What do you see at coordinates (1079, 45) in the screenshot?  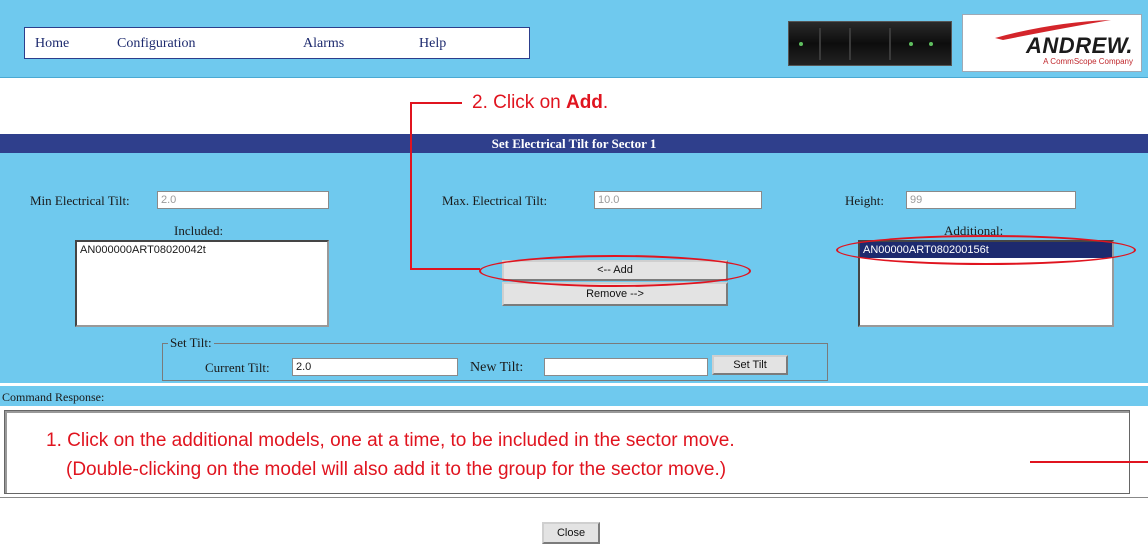 I see `logo-brand: ANDREW.` at bounding box center [1079, 45].